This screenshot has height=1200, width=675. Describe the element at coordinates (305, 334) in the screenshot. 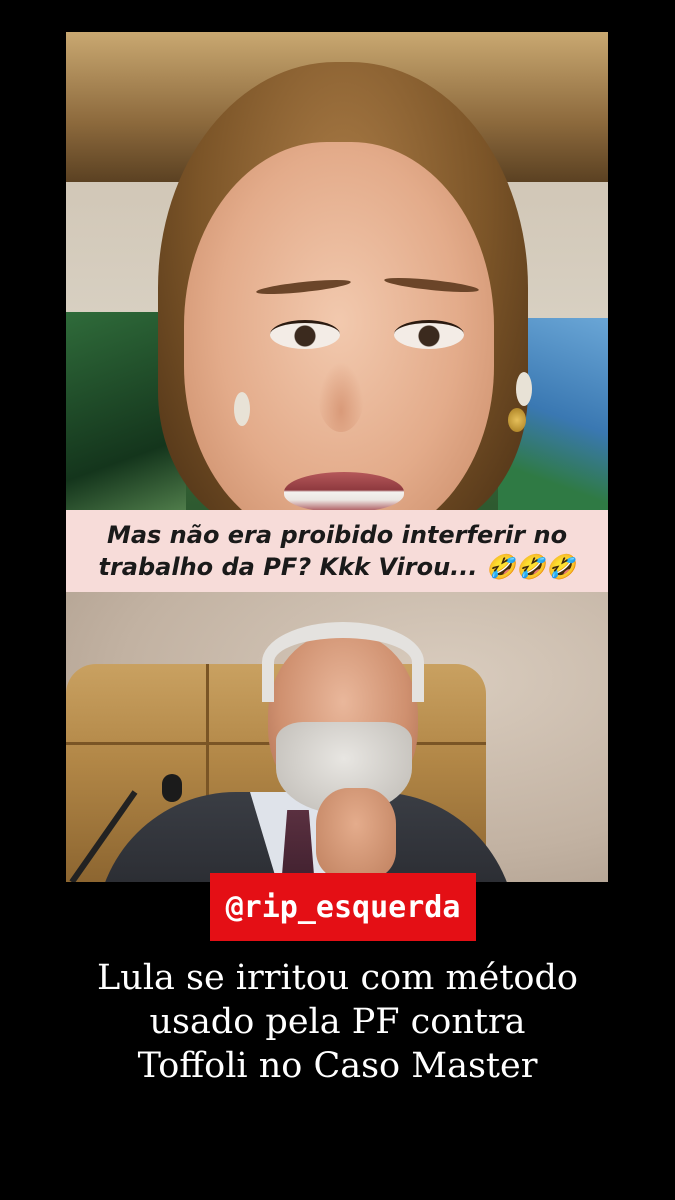

I see `left-eye` at that location.